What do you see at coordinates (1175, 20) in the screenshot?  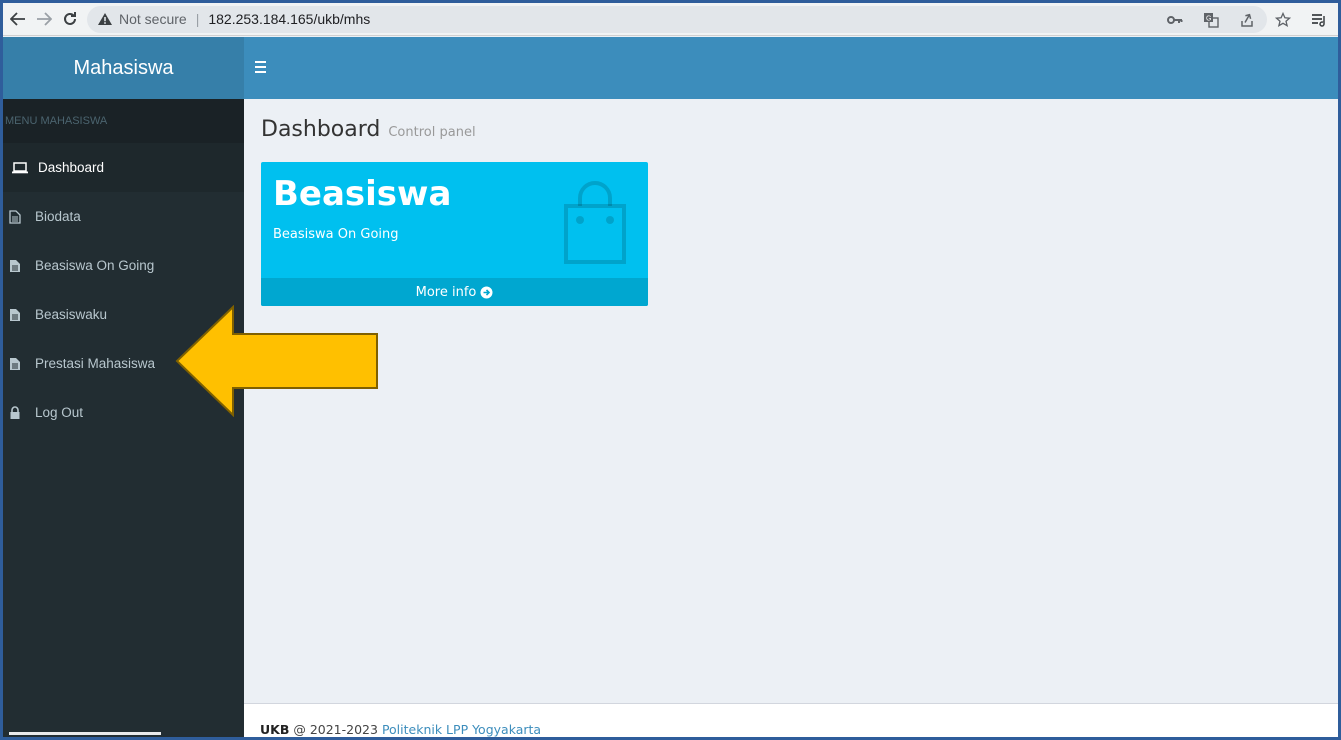 I see `key-icon` at bounding box center [1175, 20].